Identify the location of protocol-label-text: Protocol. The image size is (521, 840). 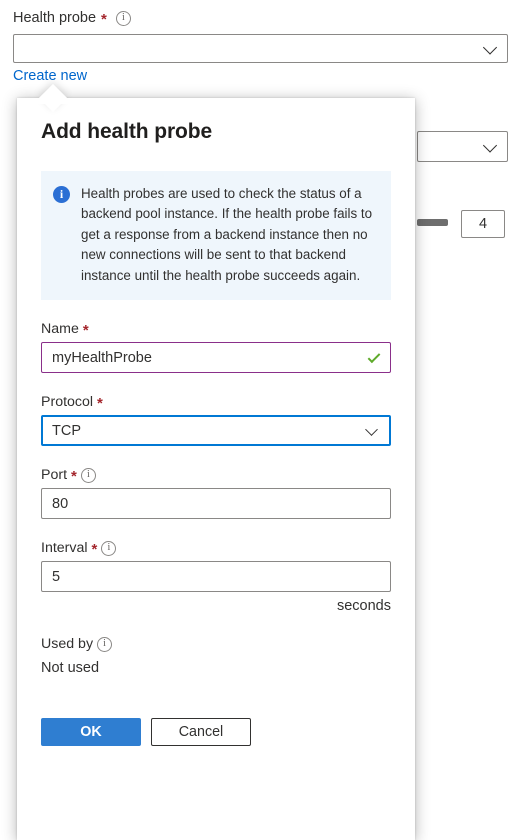
(67, 402).